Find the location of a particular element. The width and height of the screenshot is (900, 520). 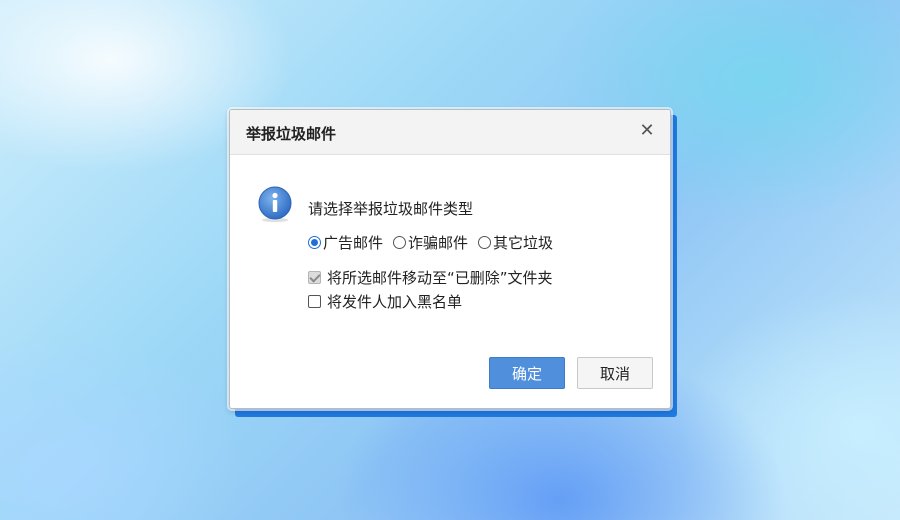

close-icon: ✕ is located at coordinates (647, 131).